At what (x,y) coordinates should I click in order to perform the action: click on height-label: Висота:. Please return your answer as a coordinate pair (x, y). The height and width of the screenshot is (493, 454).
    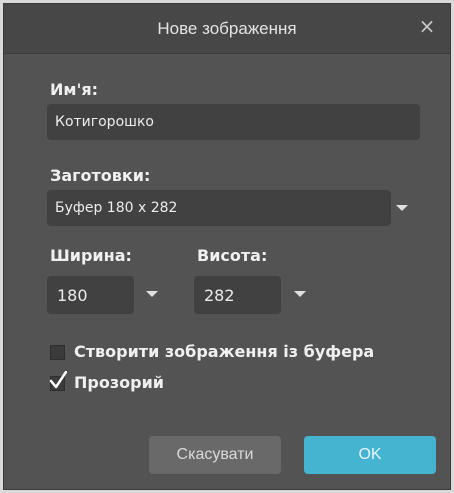
    Looking at the image, I should click on (232, 255).